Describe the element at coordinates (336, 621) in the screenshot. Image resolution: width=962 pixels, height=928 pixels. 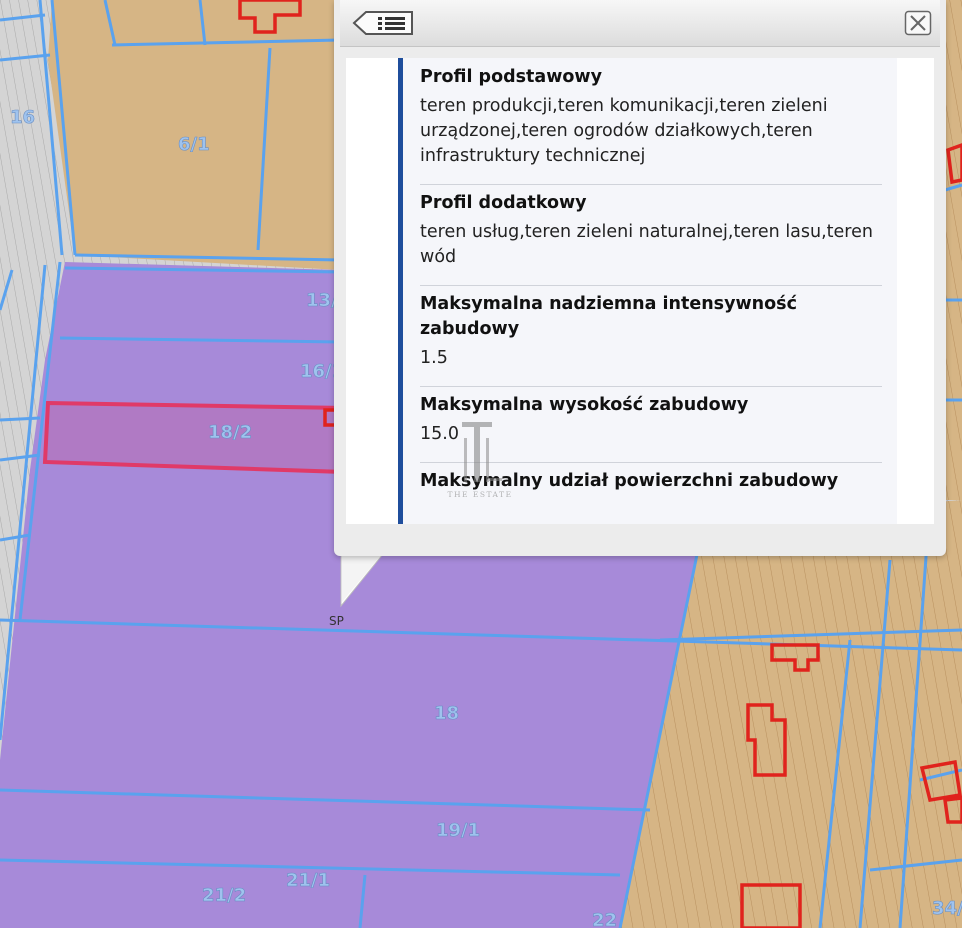
I see `sp-symbol-label: SP` at that location.